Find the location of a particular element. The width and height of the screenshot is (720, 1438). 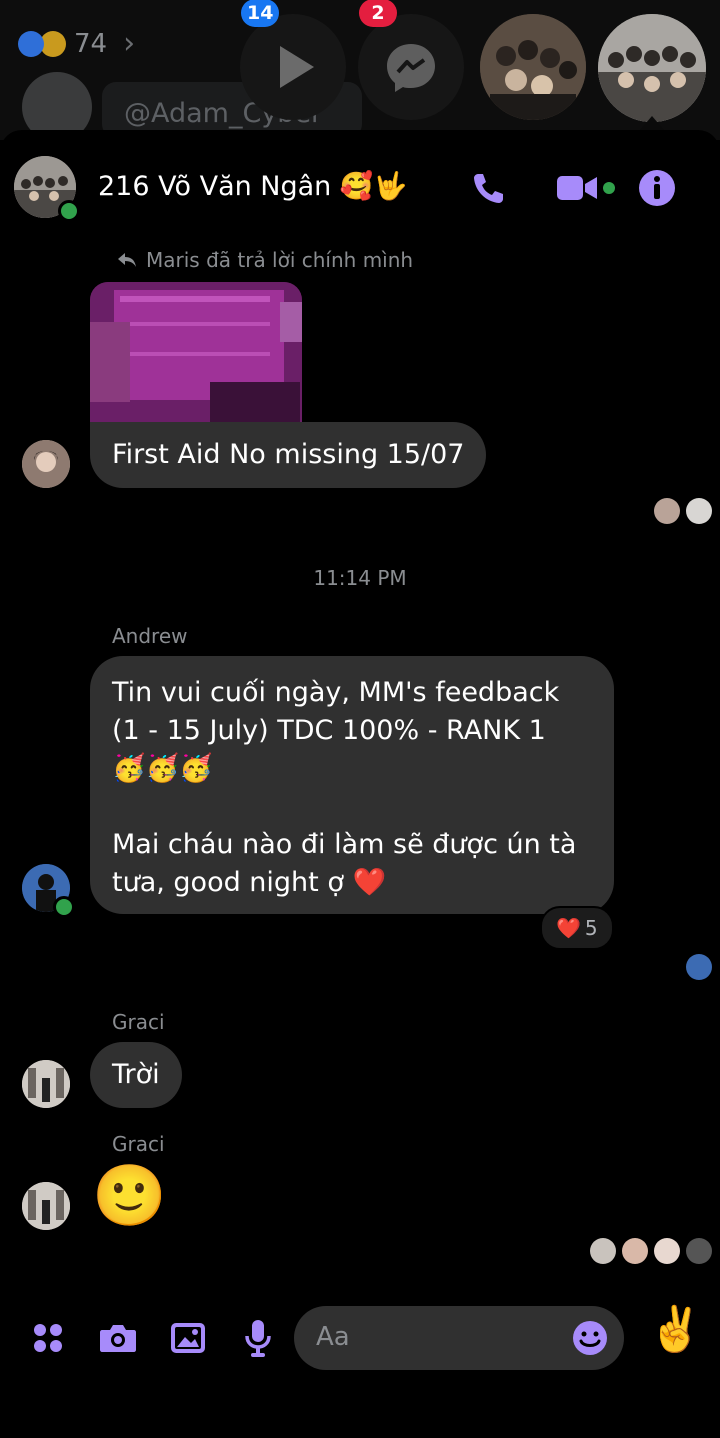

four-dots-icon is located at coordinates (48, 1338).